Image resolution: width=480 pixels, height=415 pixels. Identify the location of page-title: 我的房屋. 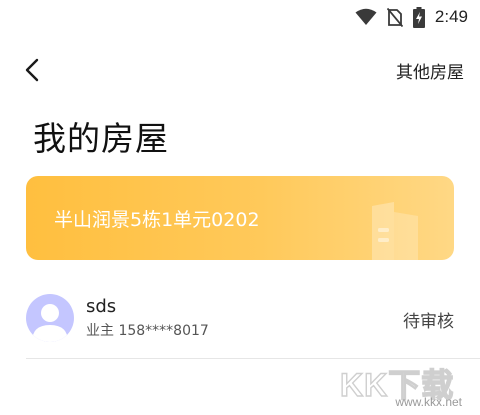
(101, 138).